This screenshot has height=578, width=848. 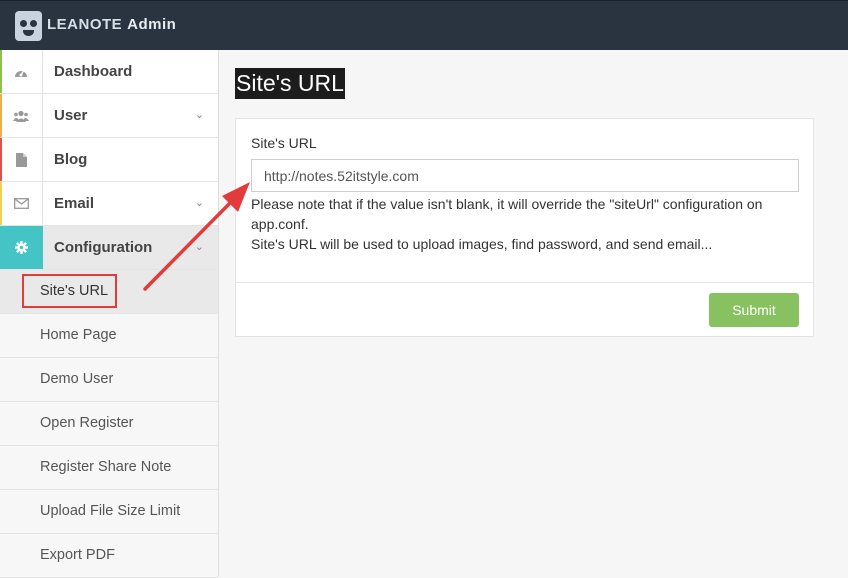 I want to click on submenu-item-site-url: Site's URL, so click(x=109, y=292).